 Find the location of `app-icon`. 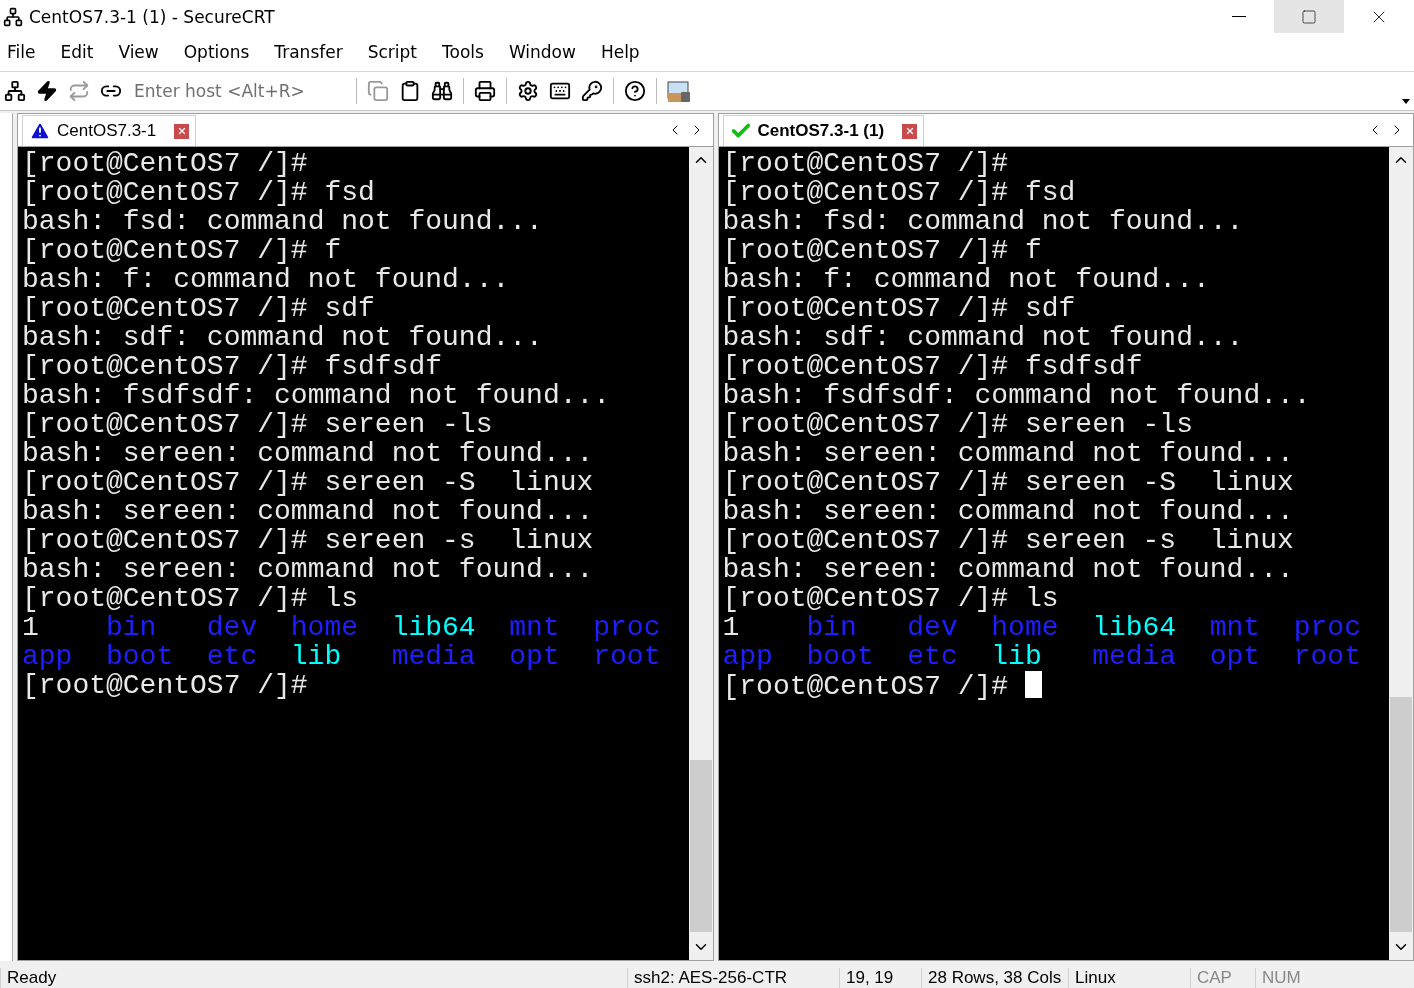

app-icon is located at coordinates (13, 16).